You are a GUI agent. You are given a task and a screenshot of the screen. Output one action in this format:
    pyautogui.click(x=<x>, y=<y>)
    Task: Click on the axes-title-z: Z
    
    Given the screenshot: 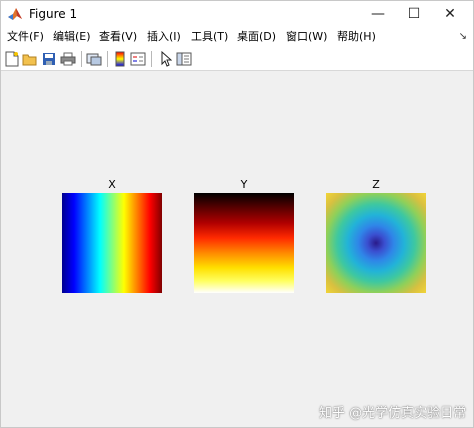 What is the action you would take?
    pyautogui.click(x=376, y=184)
    